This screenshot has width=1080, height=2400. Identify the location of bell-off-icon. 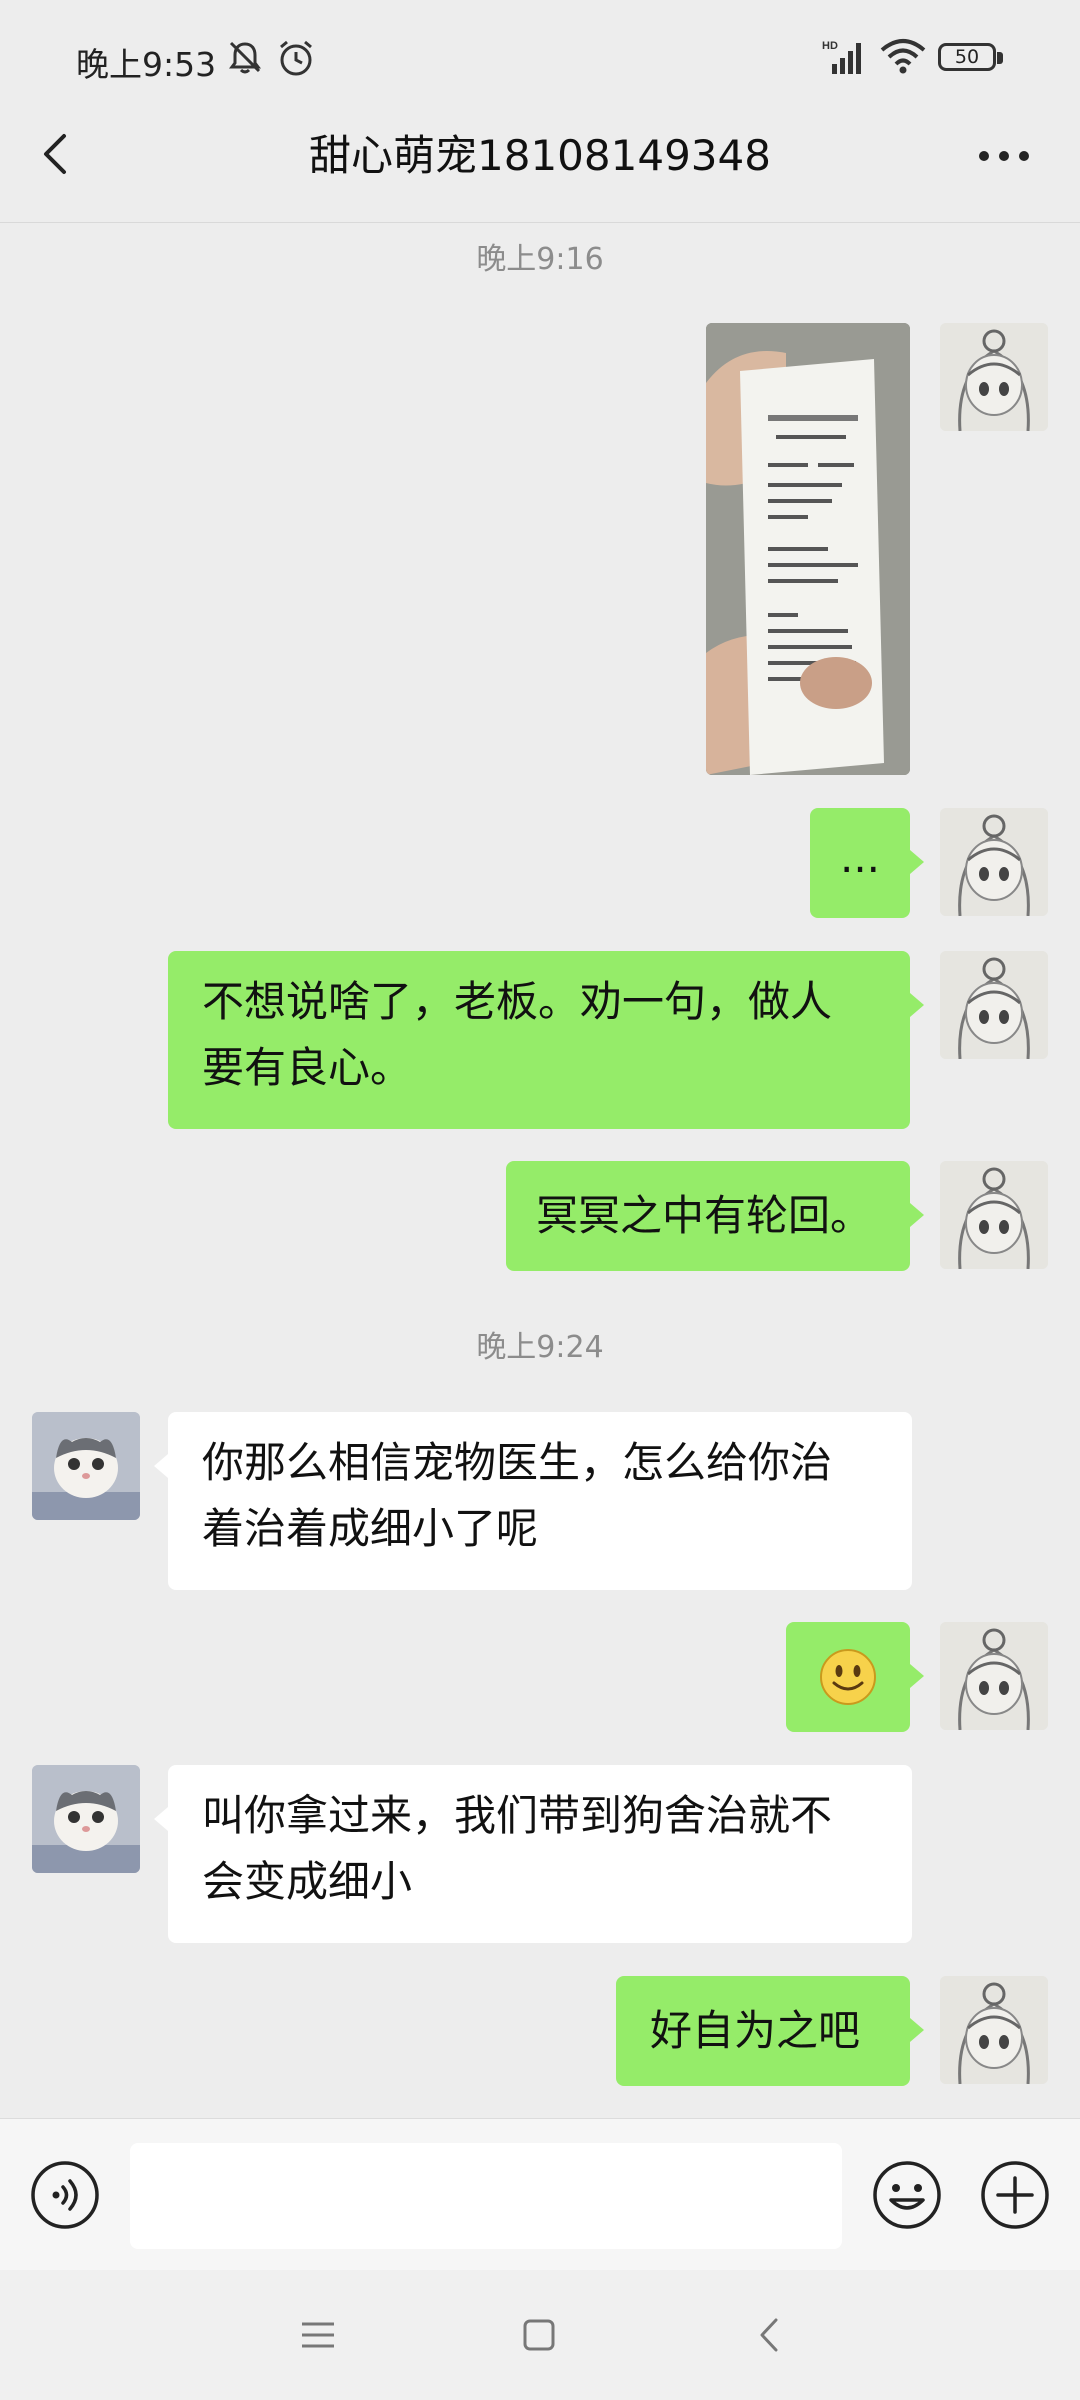
(245, 57).